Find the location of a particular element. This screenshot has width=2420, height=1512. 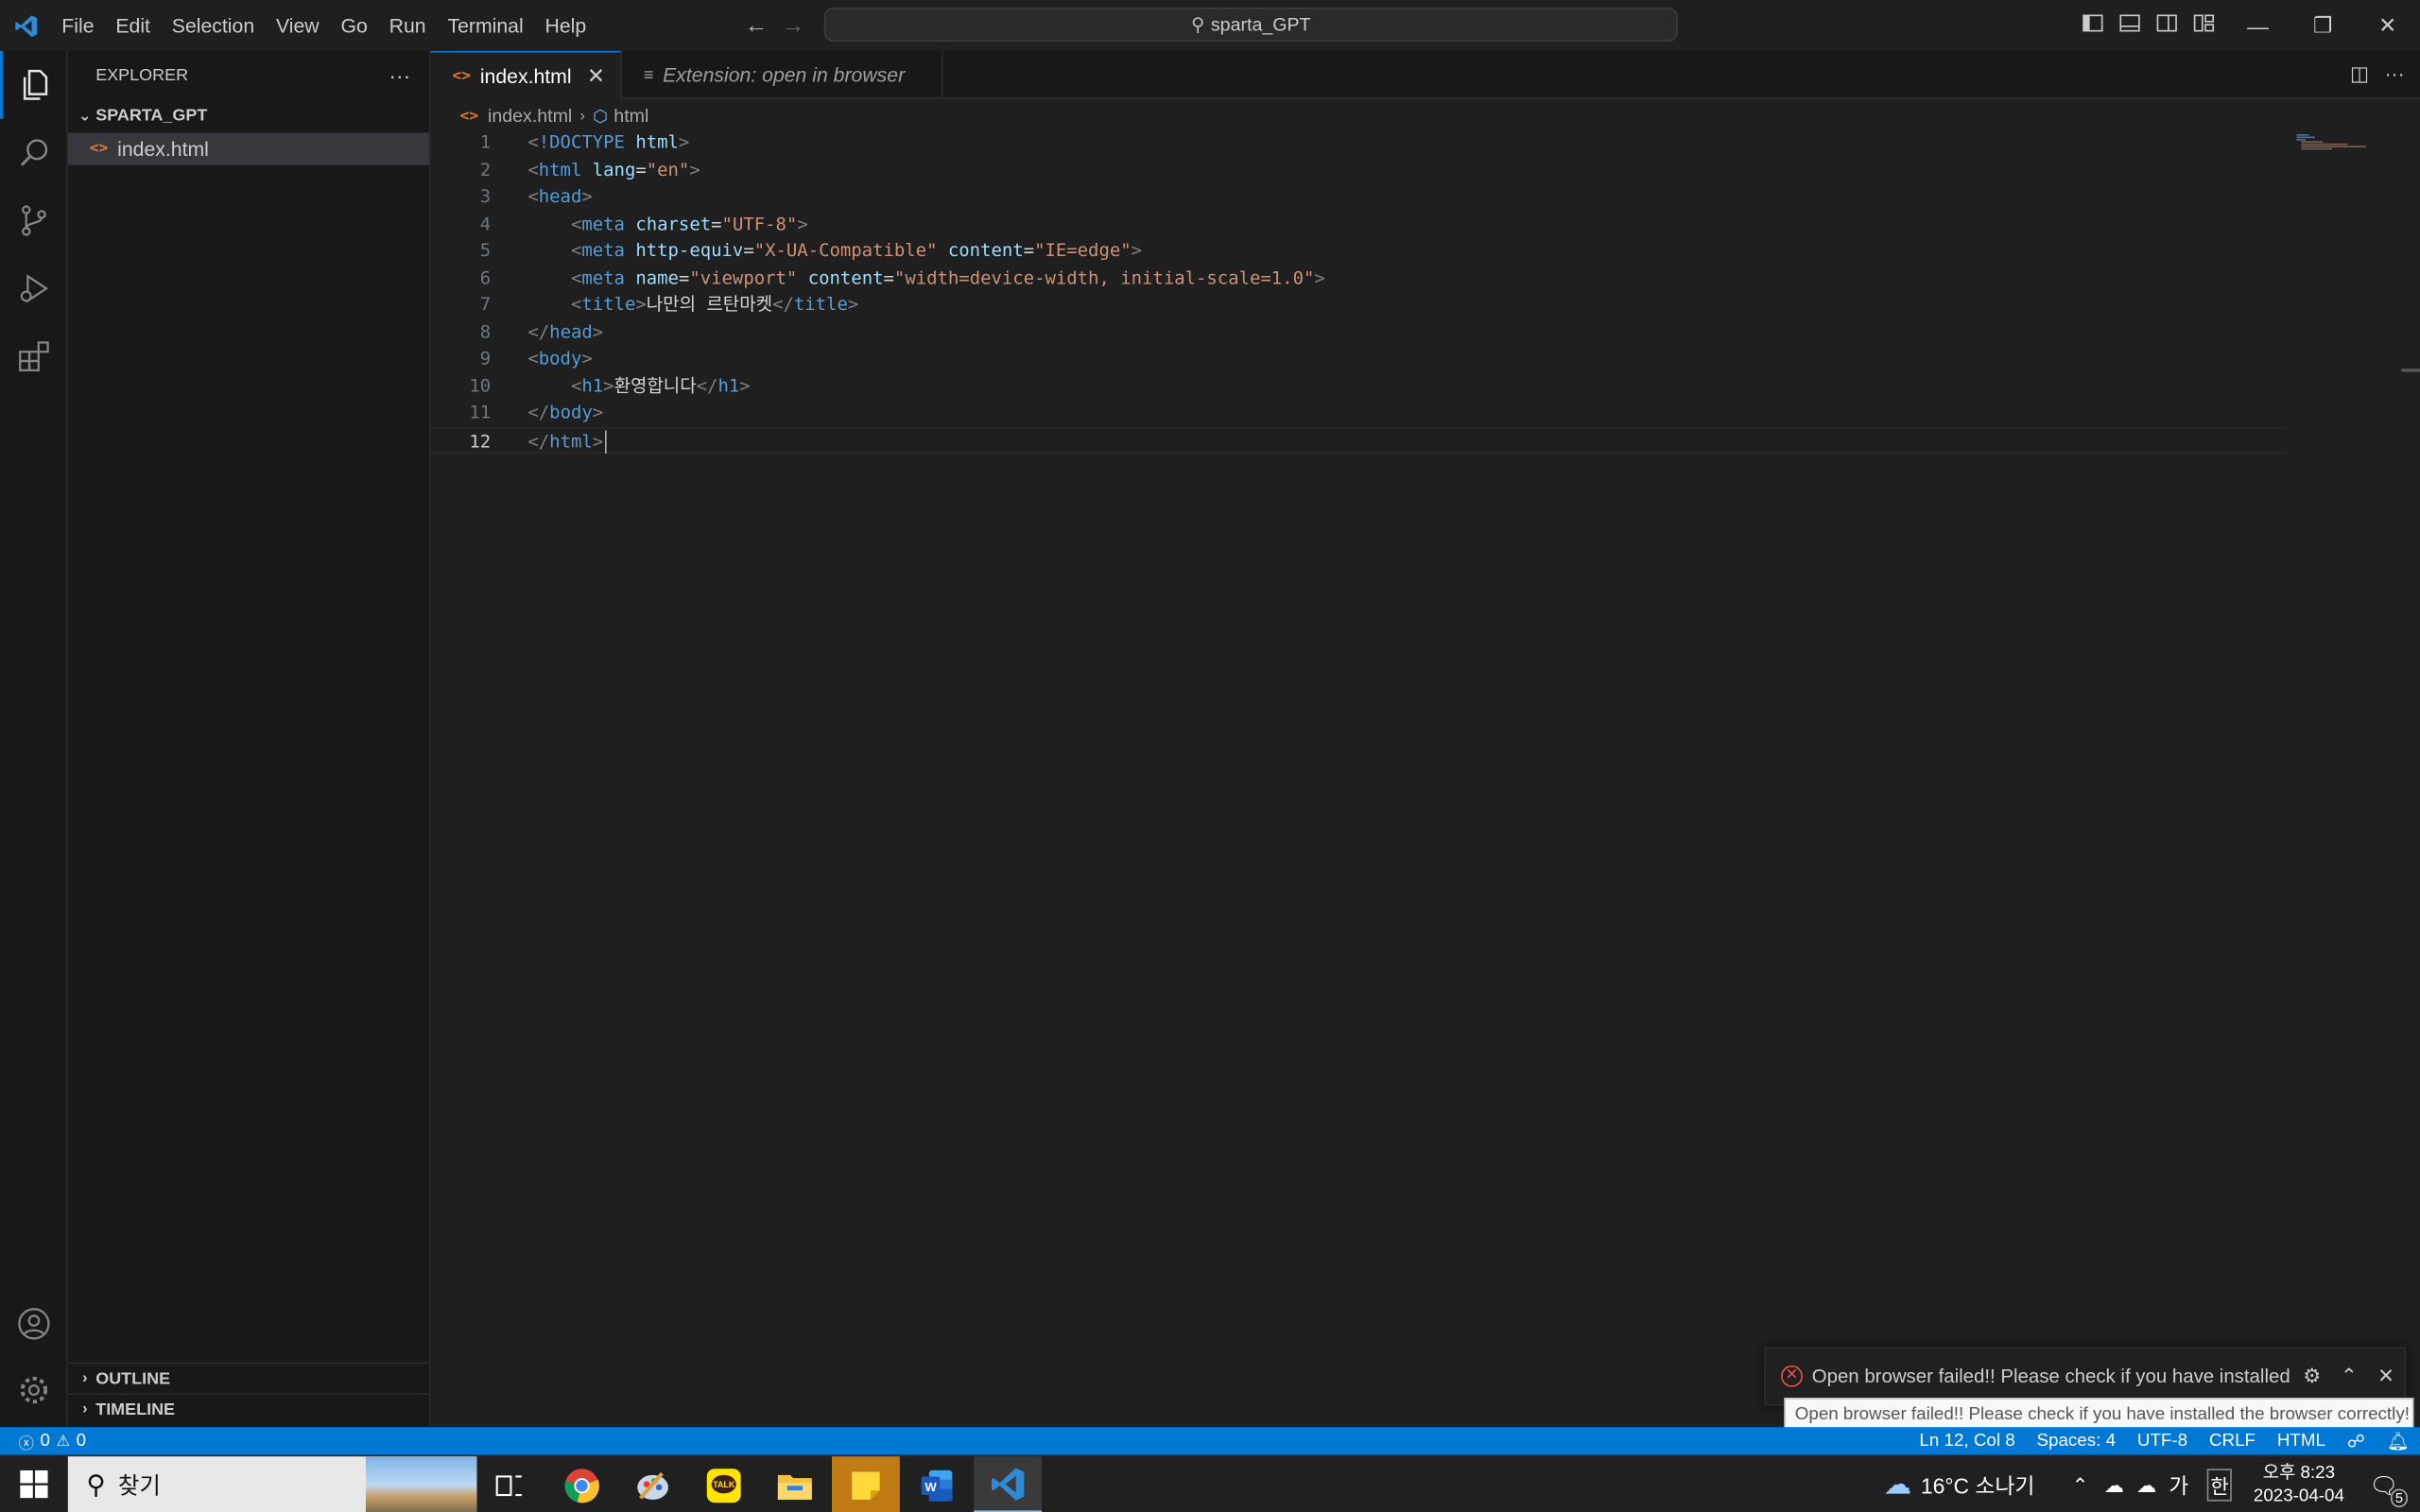

chrome-icon is located at coordinates (582, 1484).